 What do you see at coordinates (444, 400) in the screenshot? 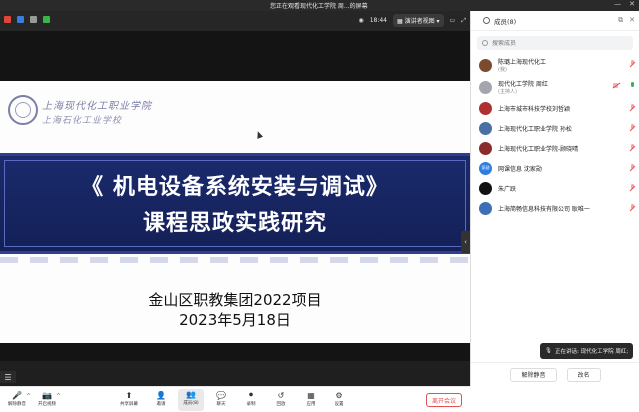
I see `leave-meeting-button: 离开会议` at bounding box center [444, 400].